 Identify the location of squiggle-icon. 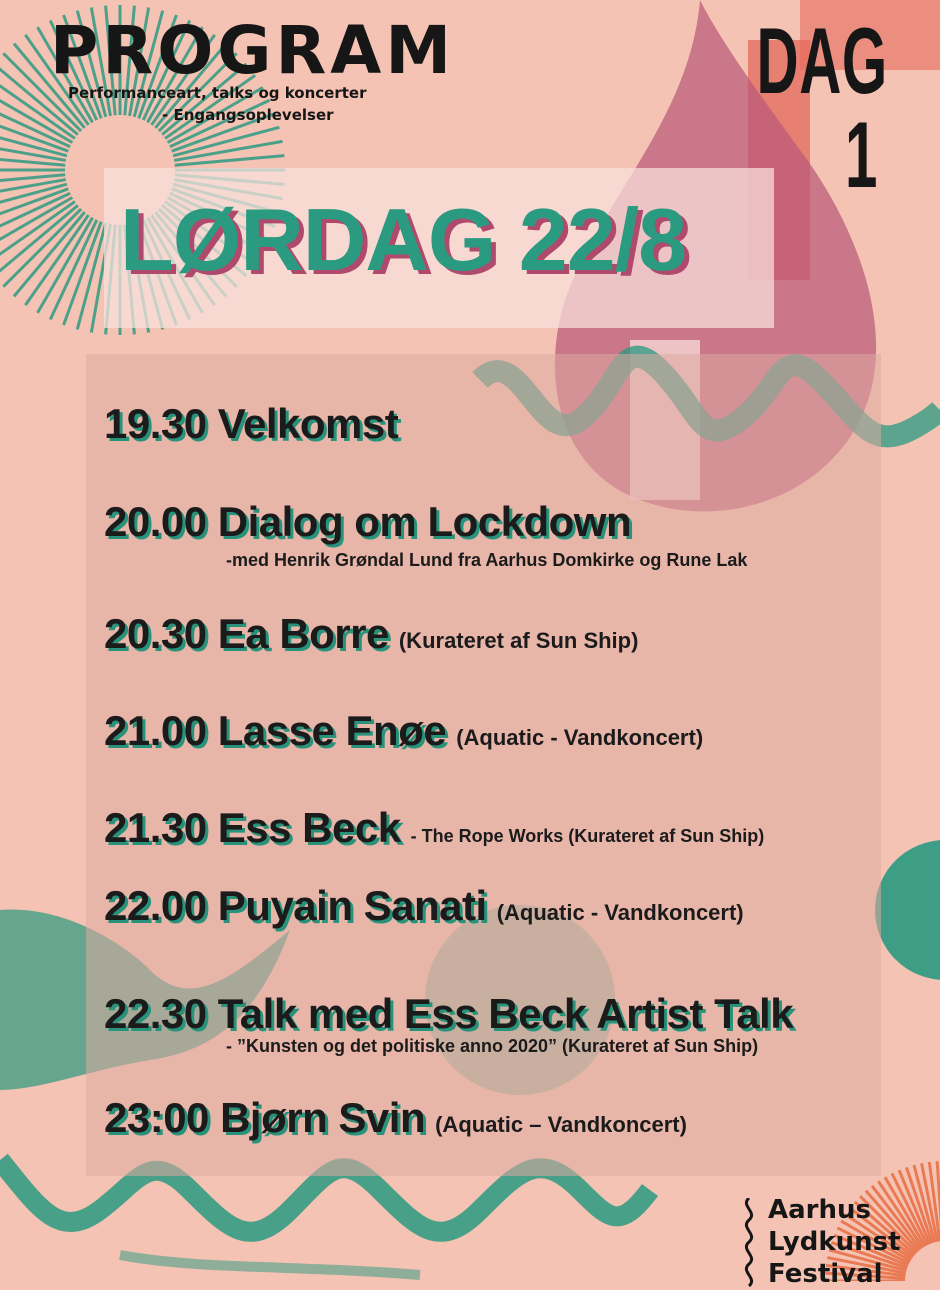
(749, 1243).